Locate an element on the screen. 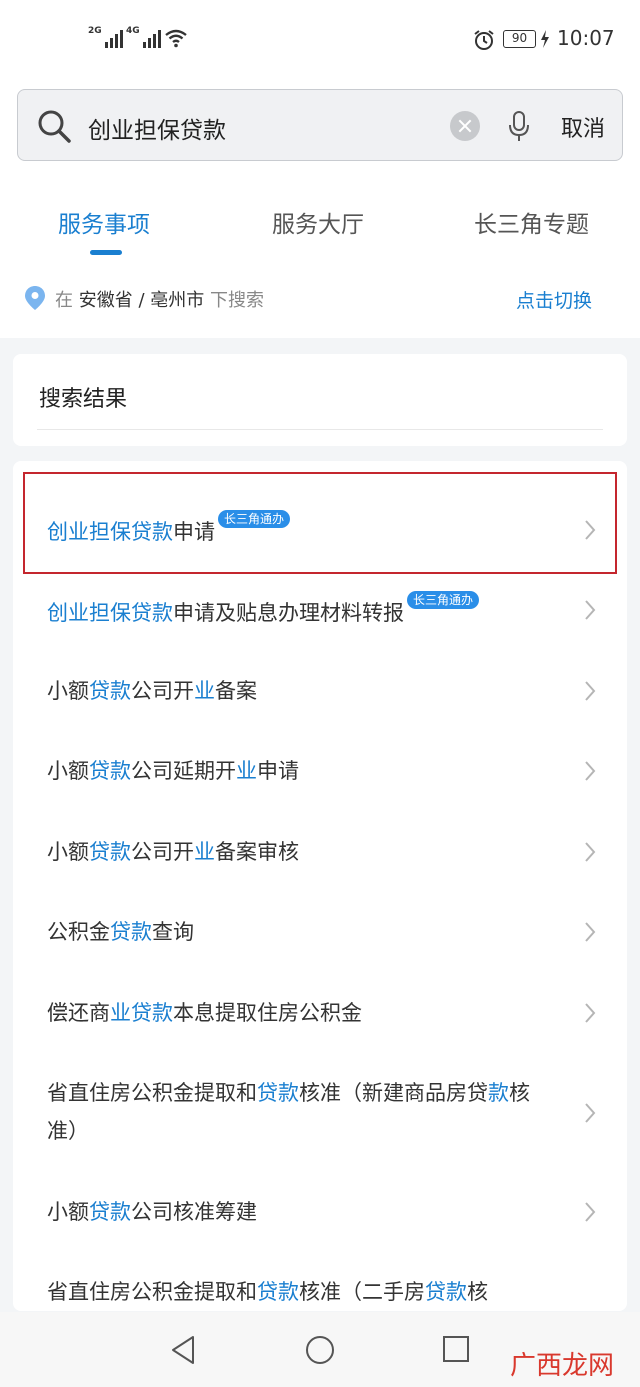 This screenshot has height=1387, width=640. location-info: 在 安徽省 / 亳州市 下搜索 is located at coordinates (160, 300).